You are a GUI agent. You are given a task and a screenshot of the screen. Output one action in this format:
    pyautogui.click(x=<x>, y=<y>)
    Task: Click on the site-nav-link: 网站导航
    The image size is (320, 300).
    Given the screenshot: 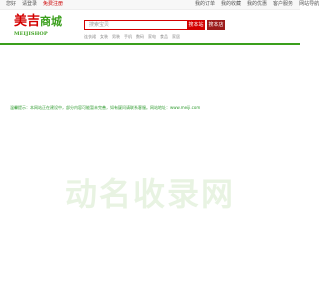 What is the action you would take?
    pyautogui.click(x=309, y=4)
    